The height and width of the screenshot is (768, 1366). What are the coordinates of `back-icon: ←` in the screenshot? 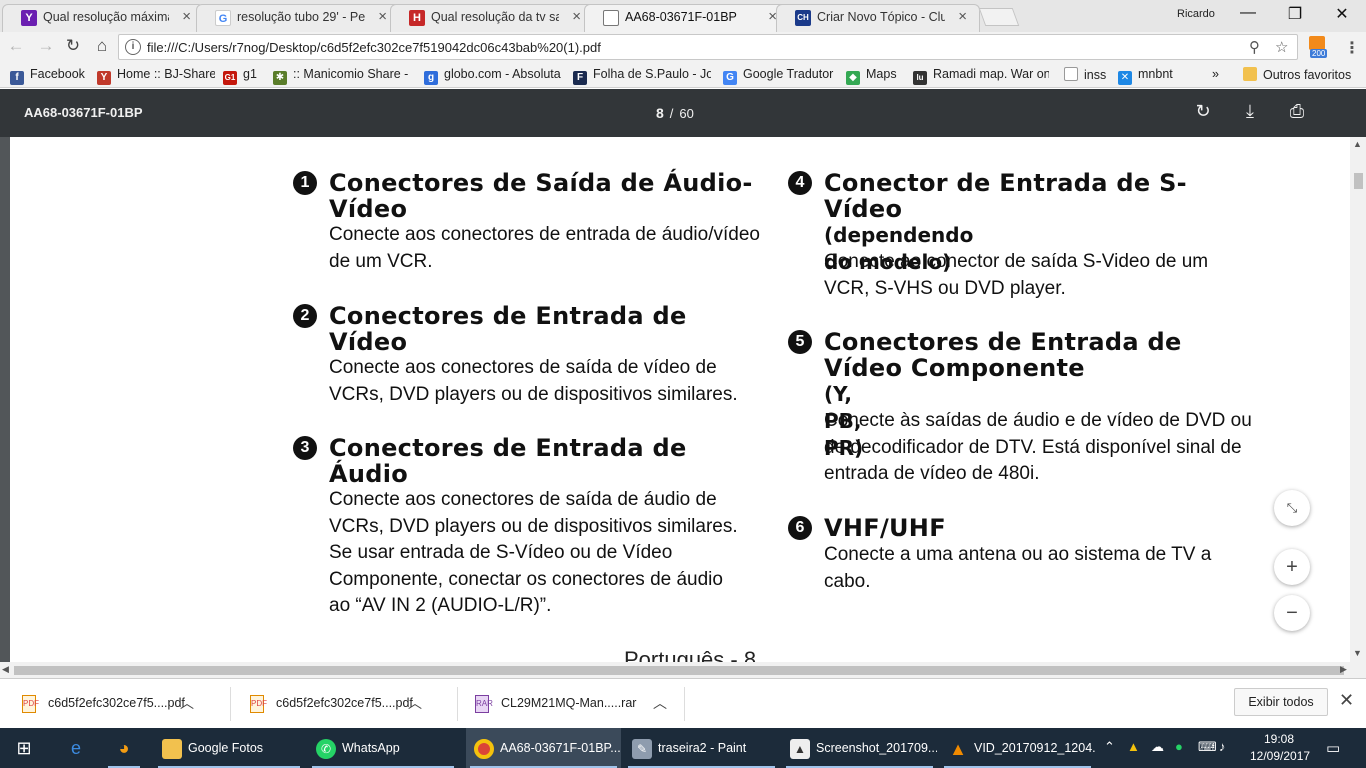 It's located at (16, 46).